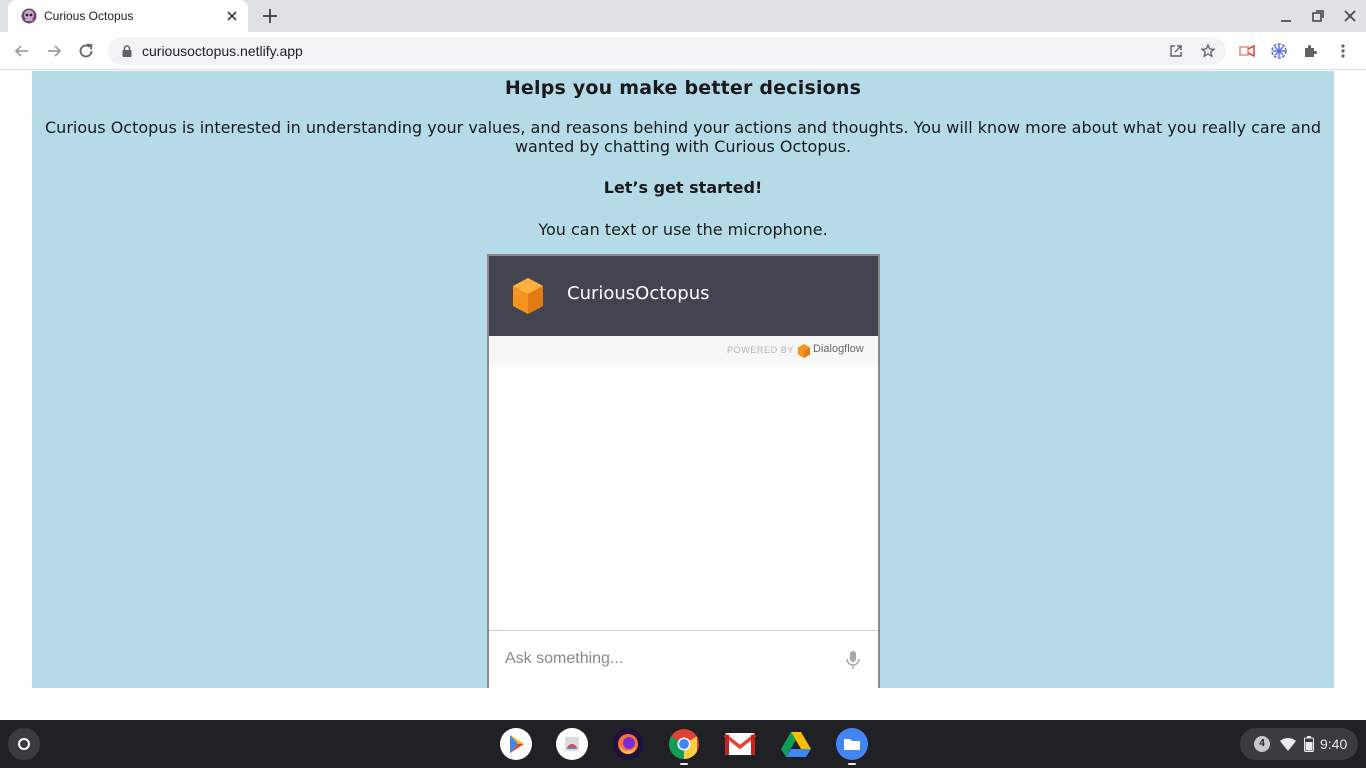 Image resolution: width=1366 pixels, height=768 pixels. Describe the element at coordinates (22, 51) in the screenshot. I see `back-icon` at that location.